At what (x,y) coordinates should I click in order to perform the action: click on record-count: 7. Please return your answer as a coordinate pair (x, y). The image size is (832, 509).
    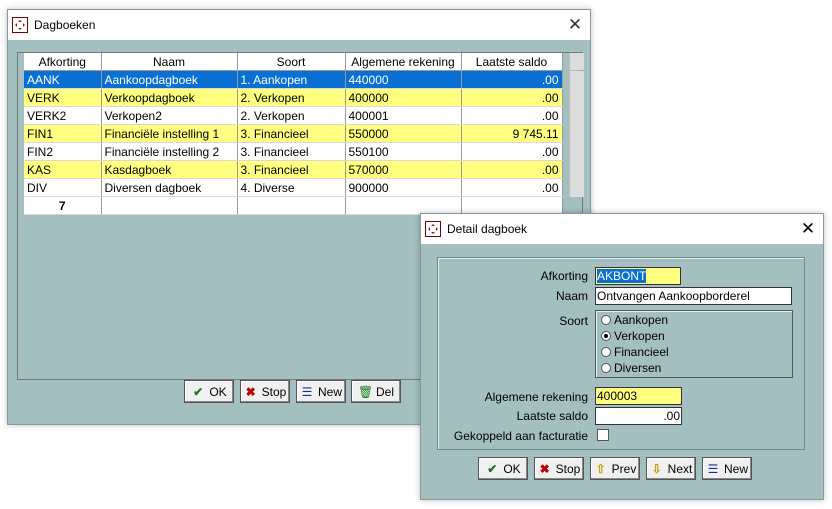
    Looking at the image, I should click on (63, 205).